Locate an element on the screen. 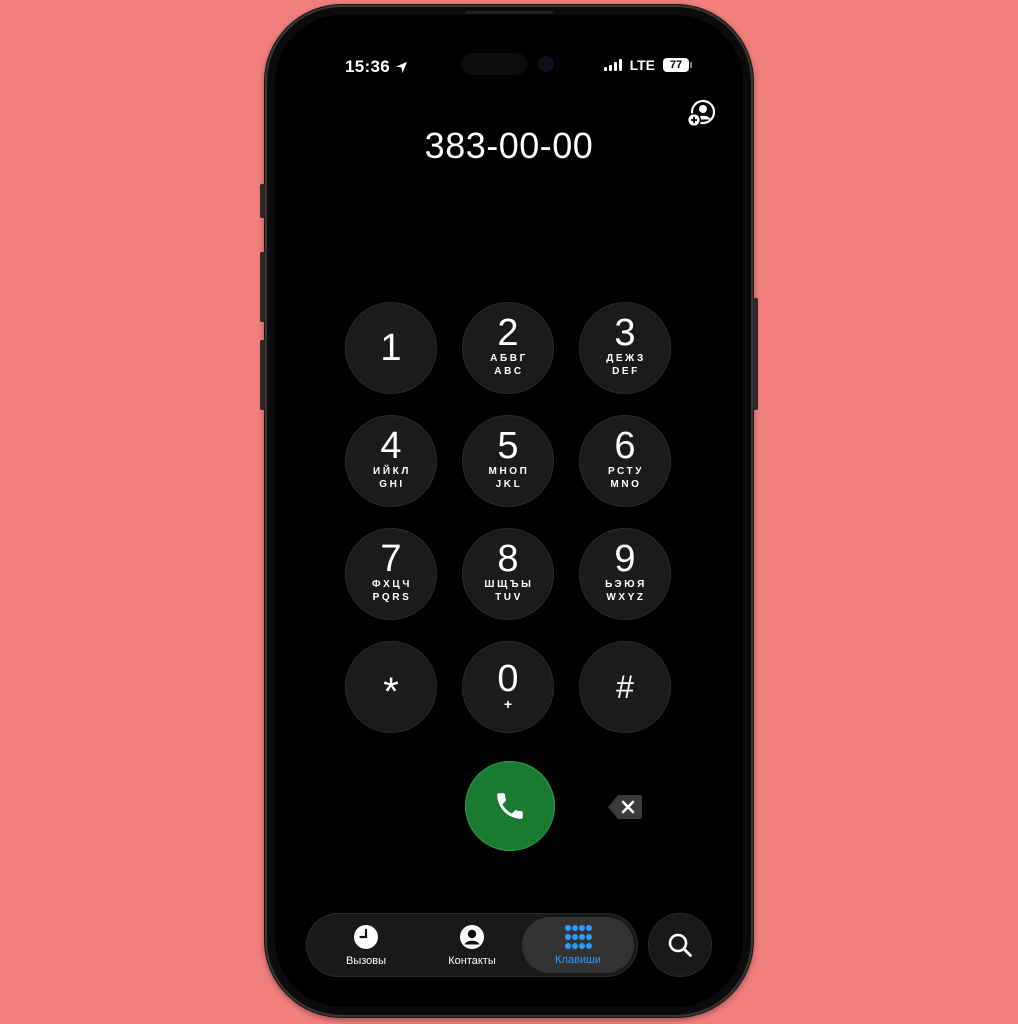 Image resolution: width=1018 pixels, height=1024 pixels. key-letters-cyrillic: ДЕЖЗ is located at coordinates (626, 358).